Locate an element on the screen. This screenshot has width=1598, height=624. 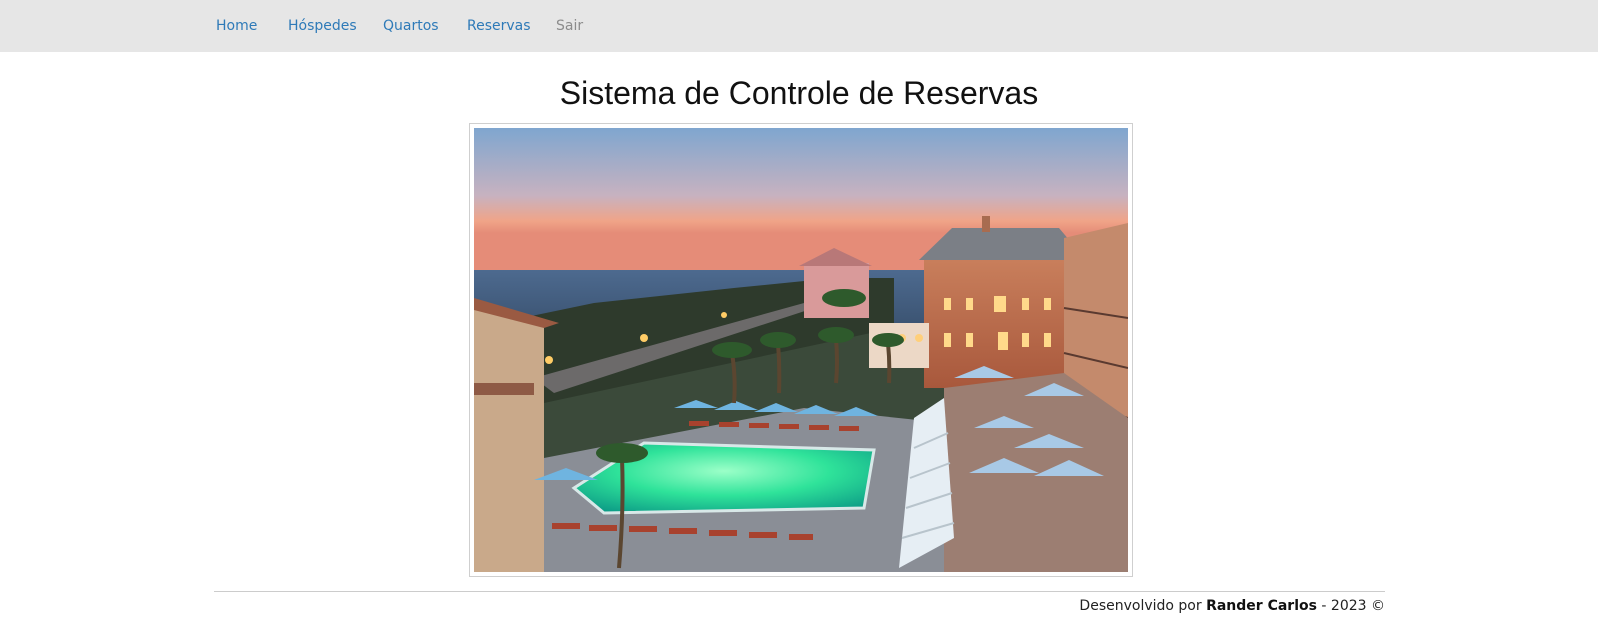
footer-suffix: - 2023 © is located at coordinates (1353, 606).